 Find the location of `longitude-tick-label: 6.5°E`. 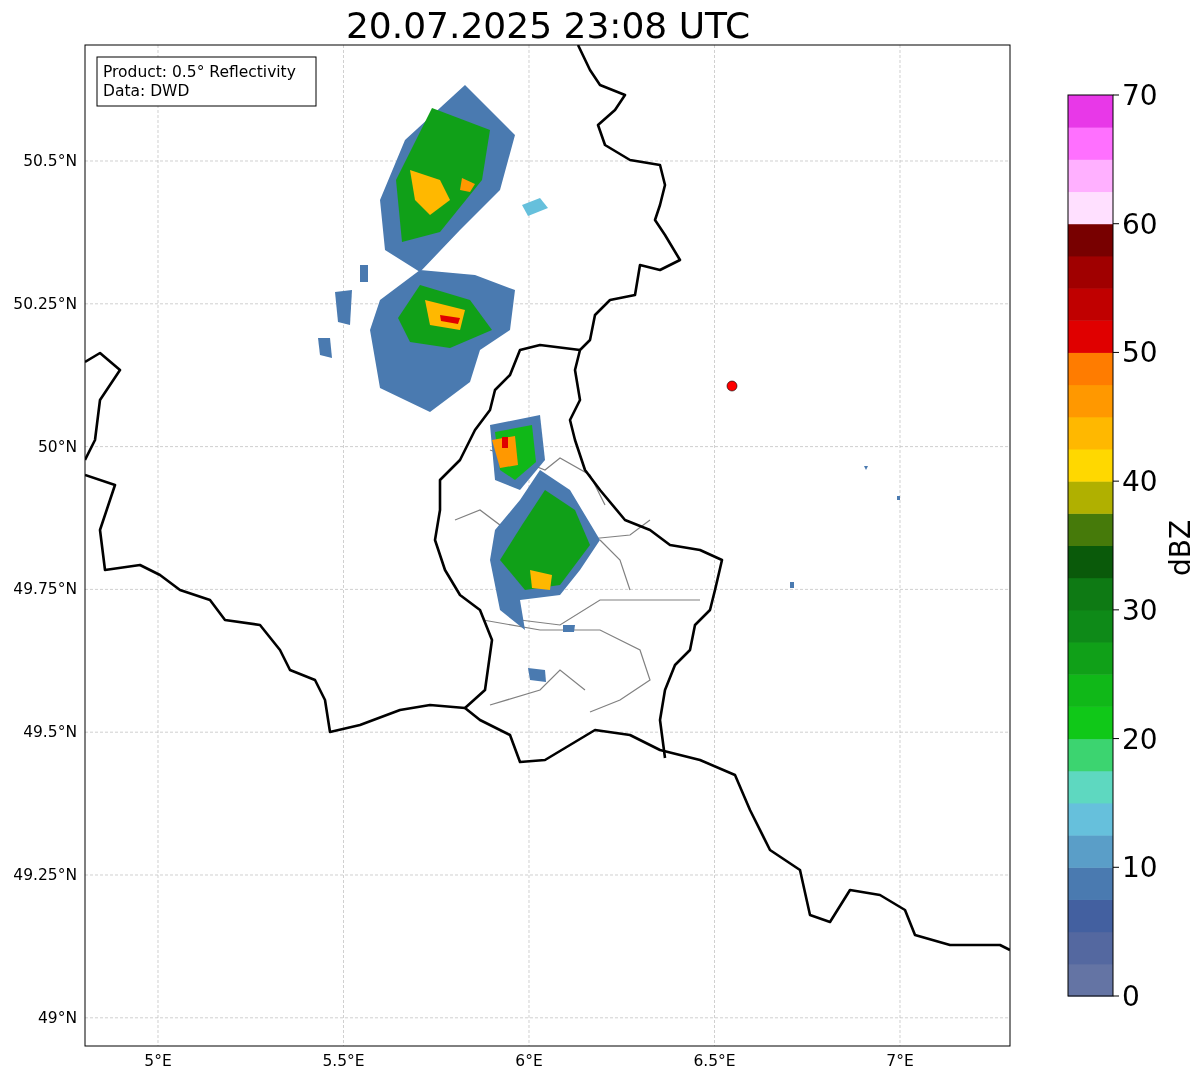

longitude-tick-label: 6.5°E is located at coordinates (714, 1061).